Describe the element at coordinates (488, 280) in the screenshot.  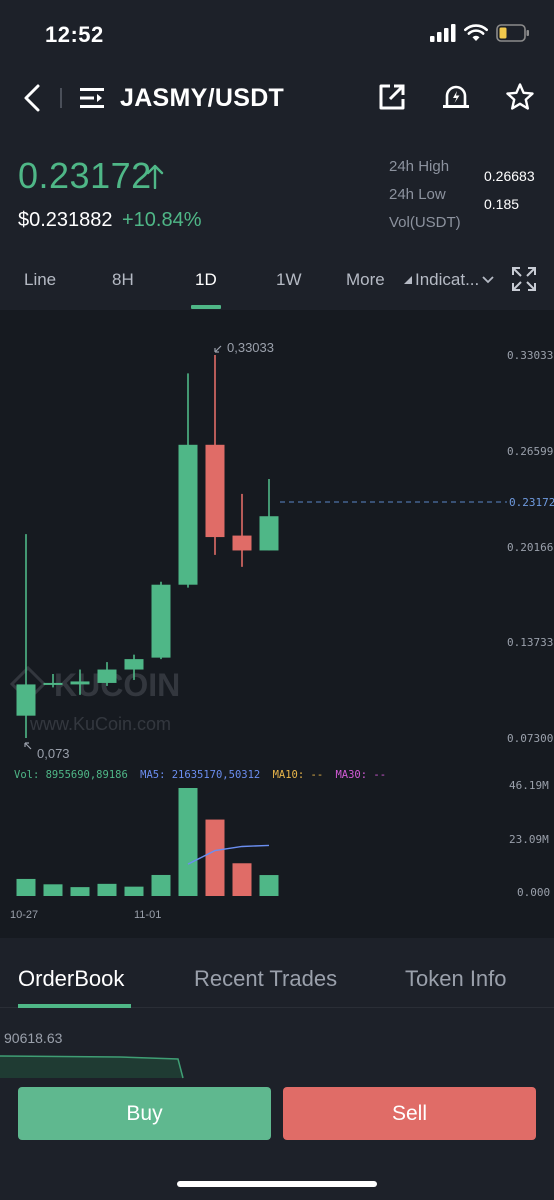
I see `chevron-down-icon` at that location.